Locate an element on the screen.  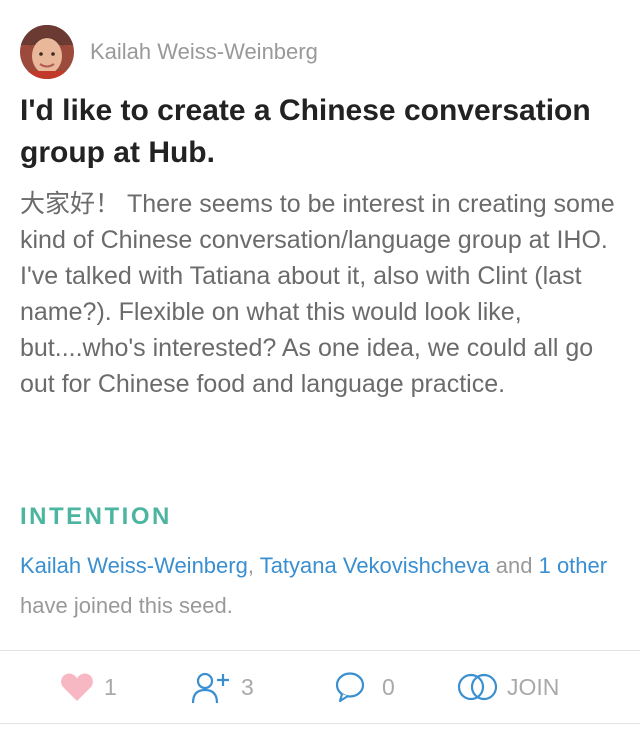
member-count: 3 is located at coordinates (247, 686).